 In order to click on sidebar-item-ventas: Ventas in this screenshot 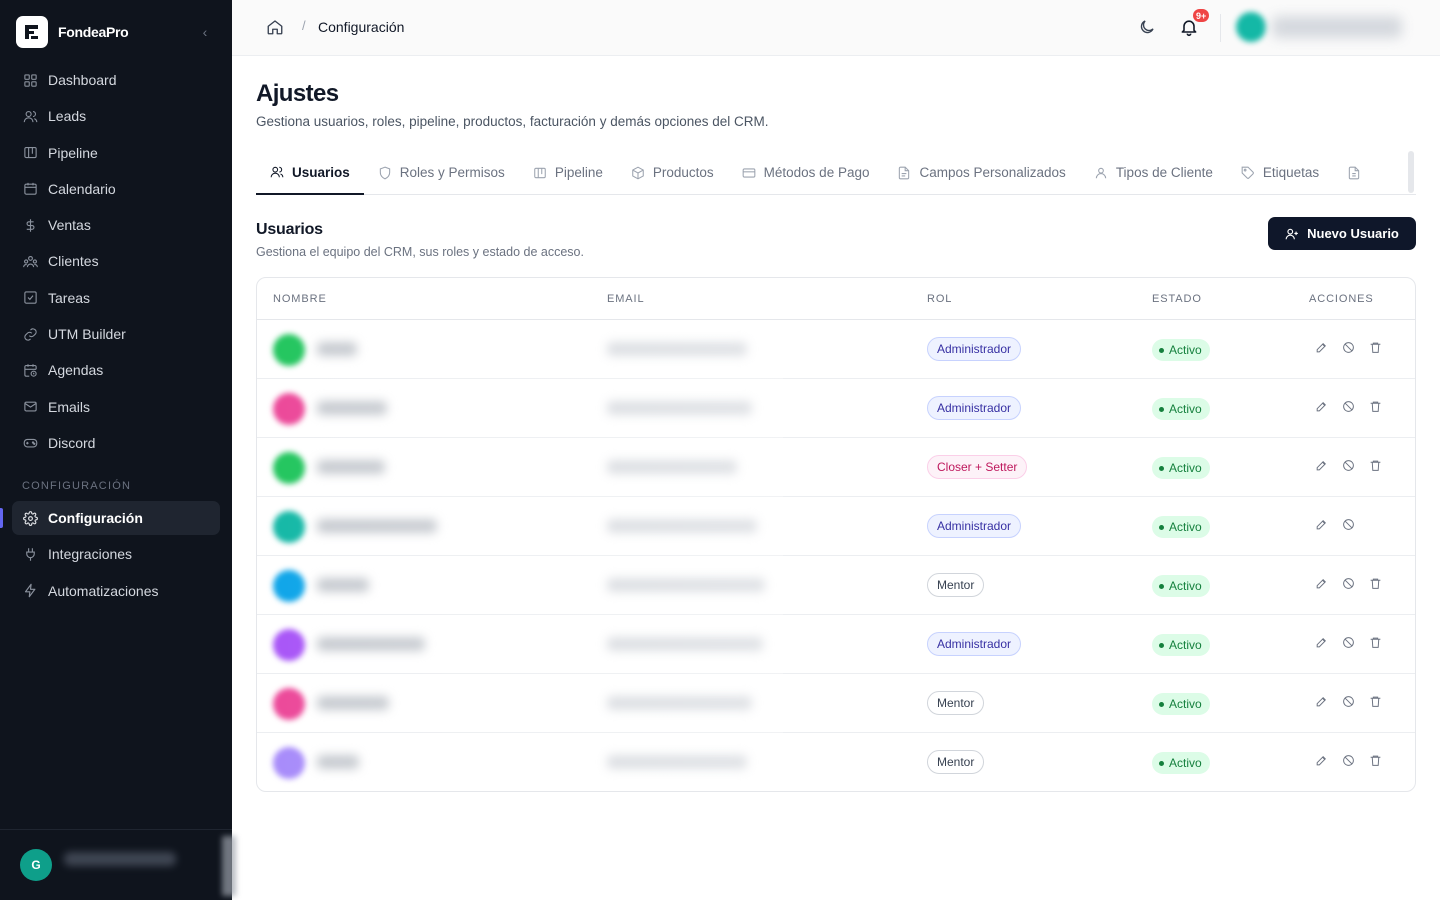, I will do `click(116, 225)`.